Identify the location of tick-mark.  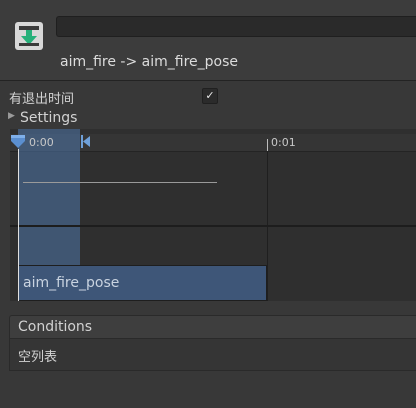
(267, 145).